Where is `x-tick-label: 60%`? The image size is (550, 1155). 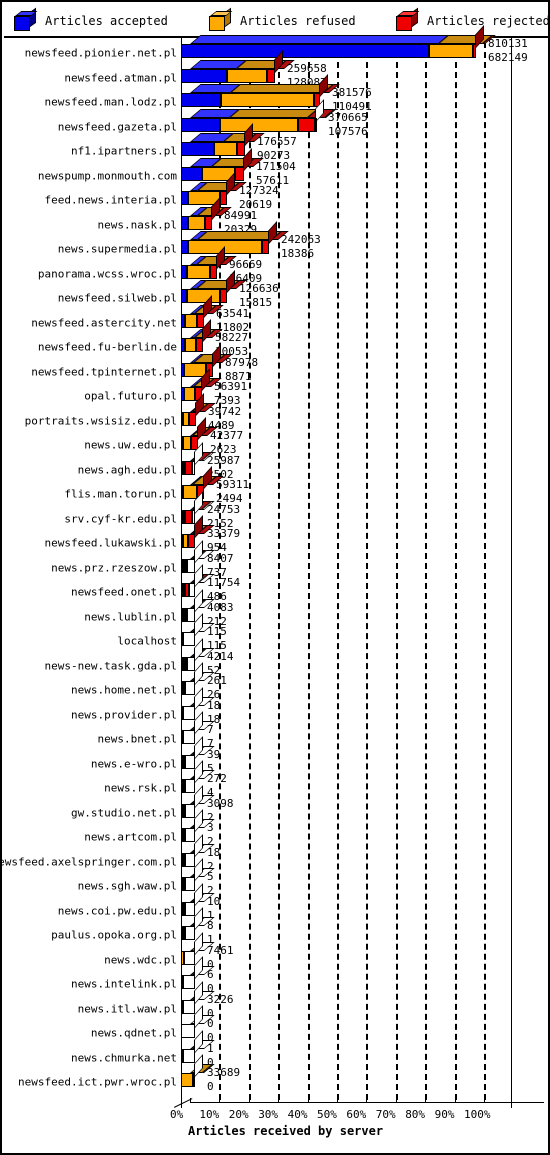
x-tick-label: 60% is located at coordinates (356, 1114).